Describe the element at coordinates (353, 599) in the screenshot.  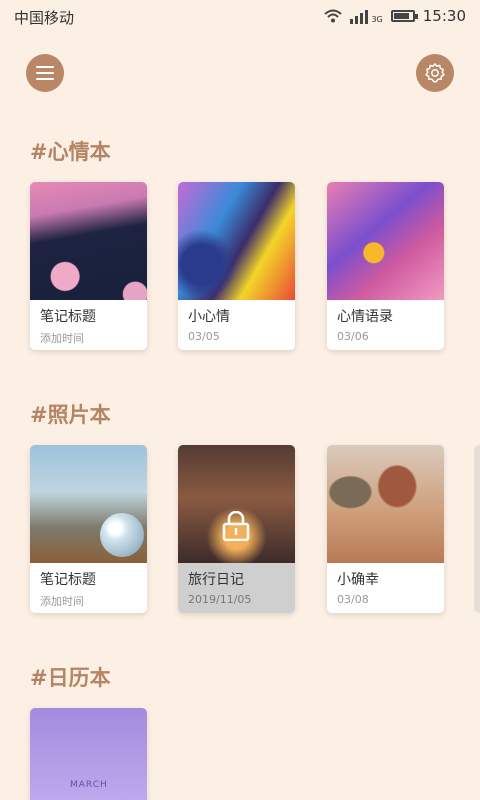
I see `notebook-date: 03/08` at that location.